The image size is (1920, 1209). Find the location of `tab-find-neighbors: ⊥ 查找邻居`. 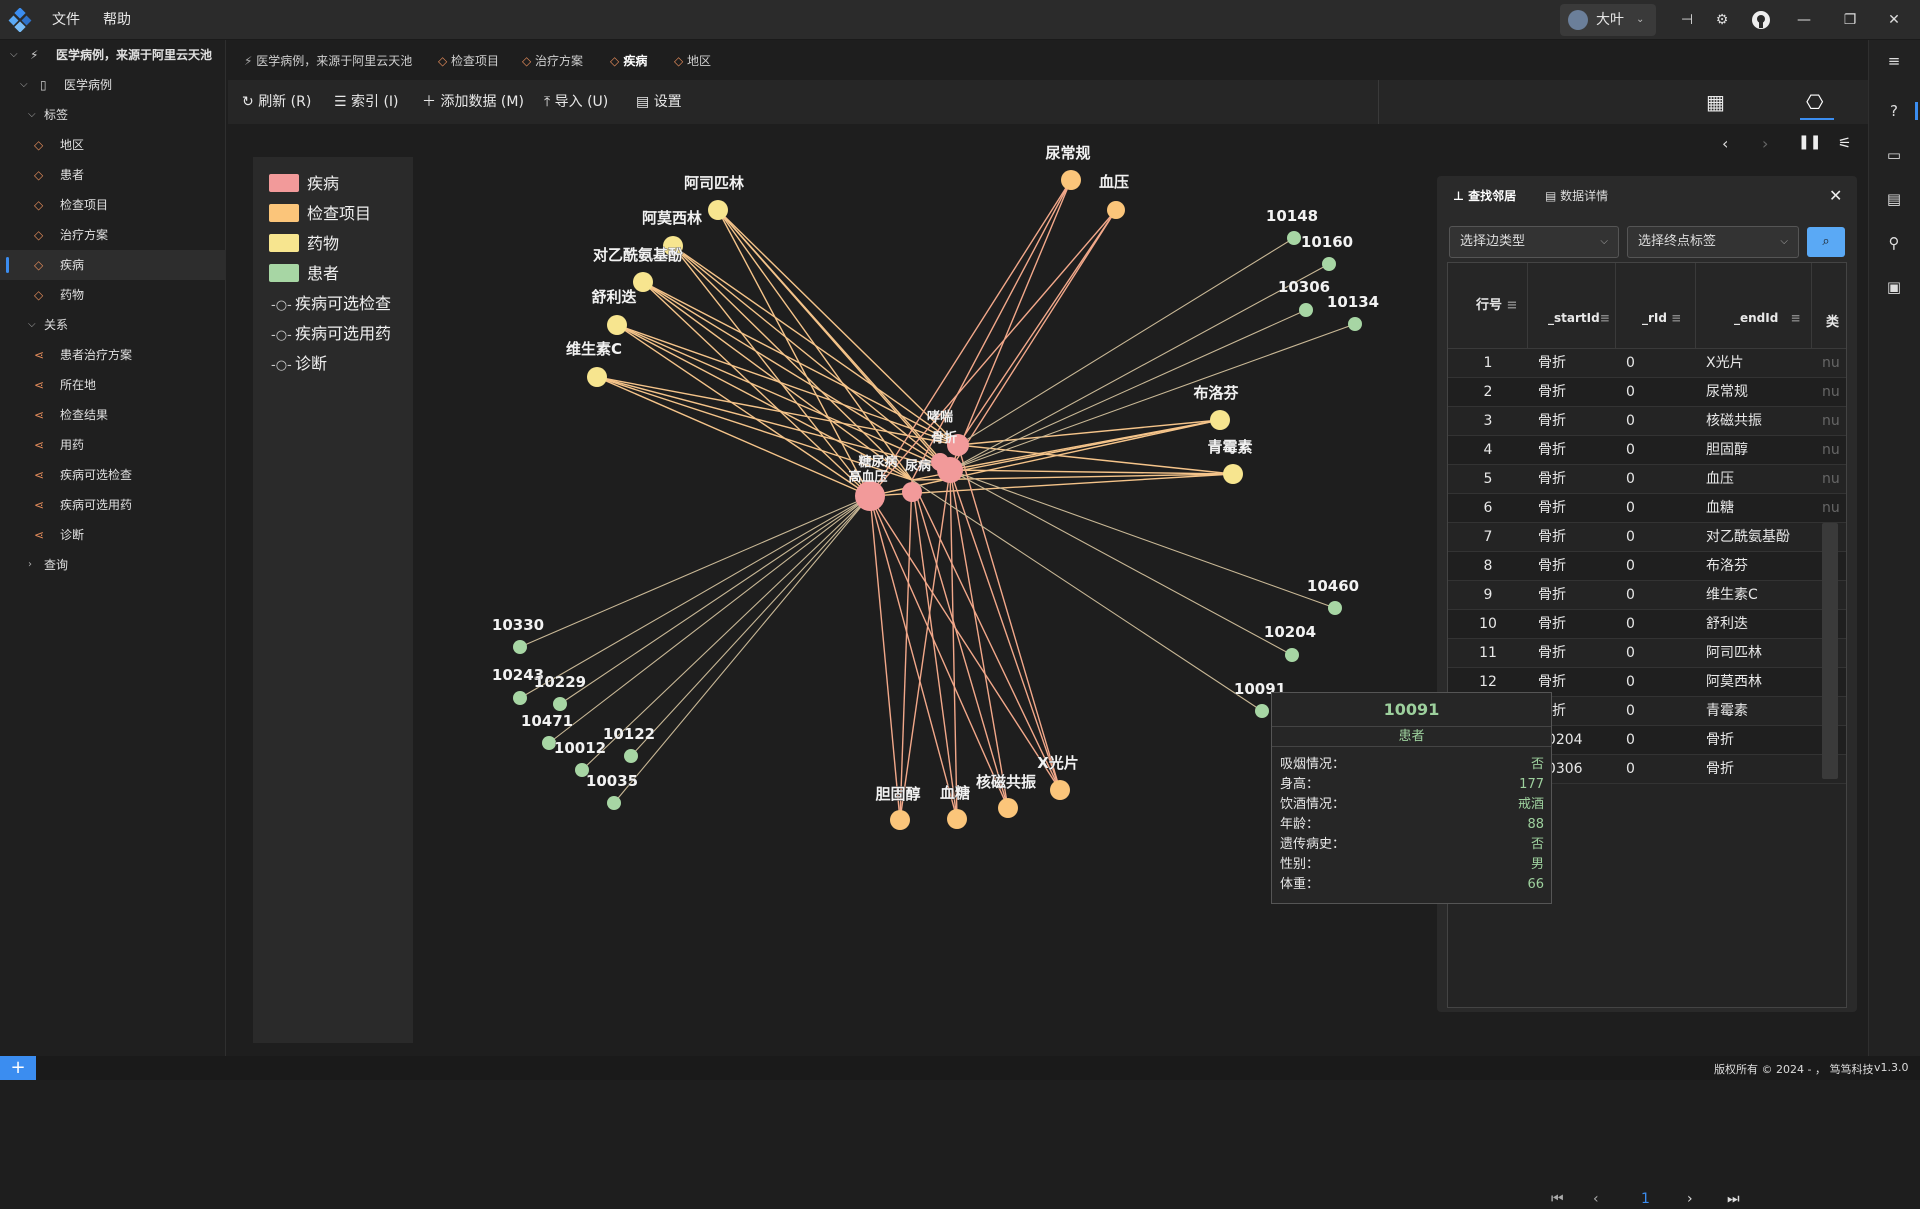

tab-find-neighbors: ⊥ 查找邻居 is located at coordinates (1484, 196).